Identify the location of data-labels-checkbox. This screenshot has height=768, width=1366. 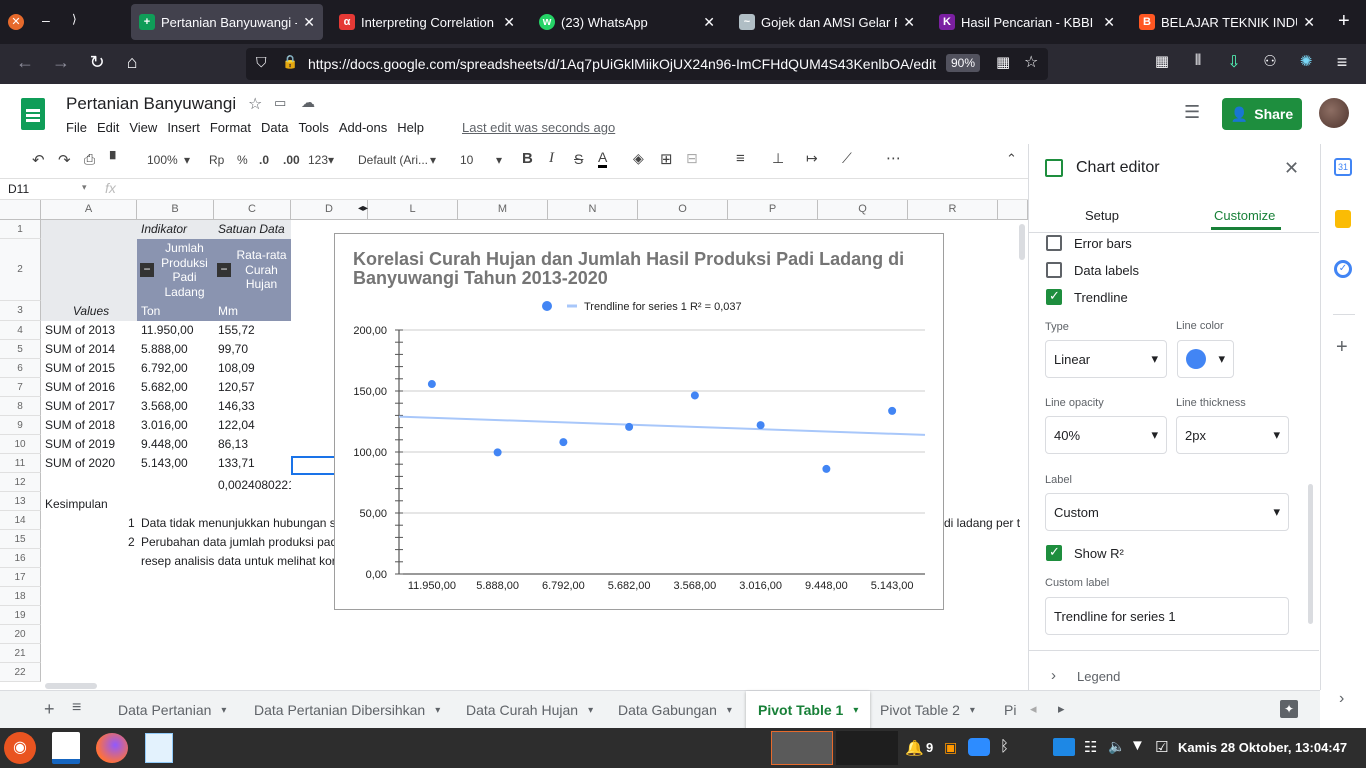
(1054, 270).